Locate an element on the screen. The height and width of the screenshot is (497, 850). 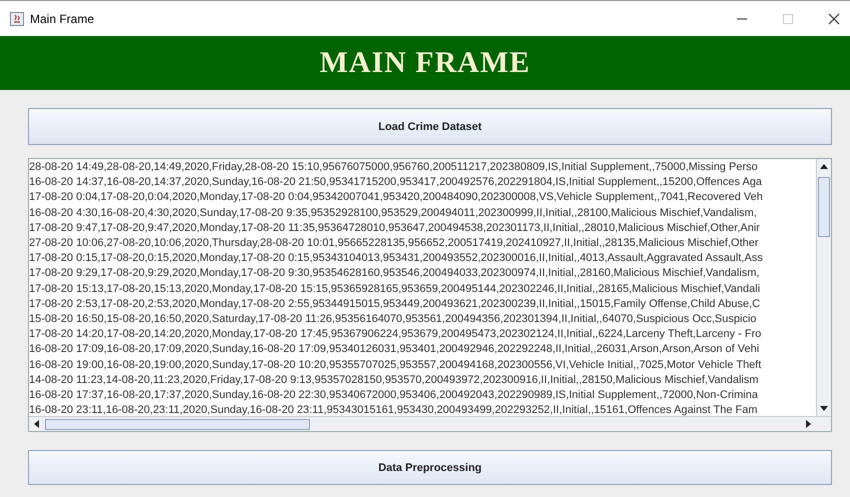
load-dataset-button: Load Crime Dataset is located at coordinates (430, 126).